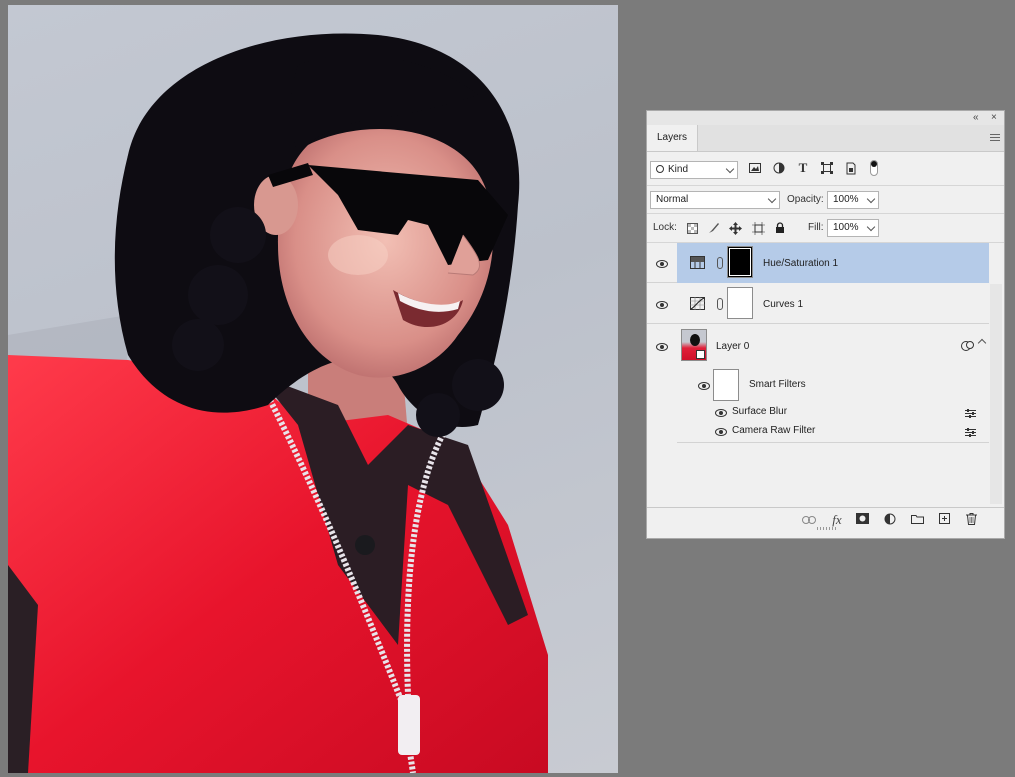  Describe the element at coordinates (833, 442) in the screenshot. I see `divider` at that location.